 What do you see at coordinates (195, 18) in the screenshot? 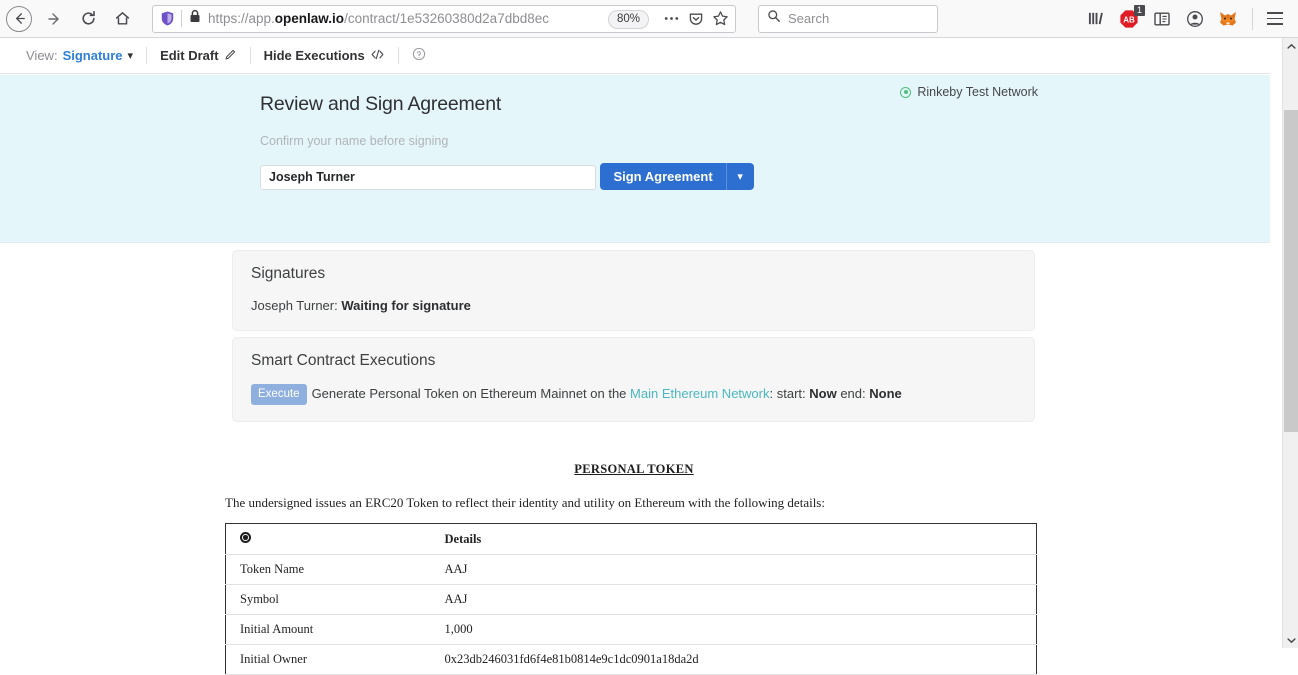
I see `lock-icon` at bounding box center [195, 18].